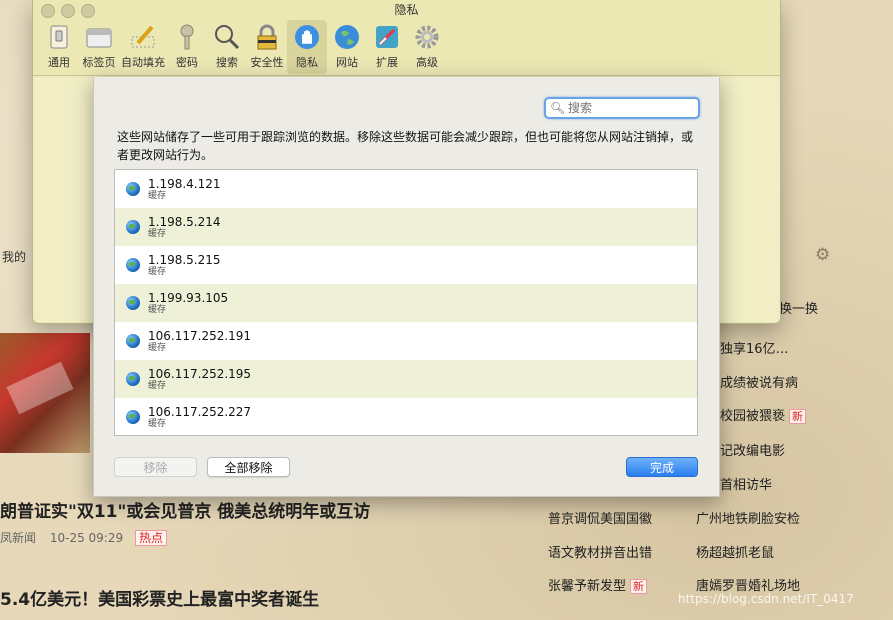 The image size is (893, 620). I want to click on hot-search-item: 广州地铁刷脸安检, so click(748, 517).